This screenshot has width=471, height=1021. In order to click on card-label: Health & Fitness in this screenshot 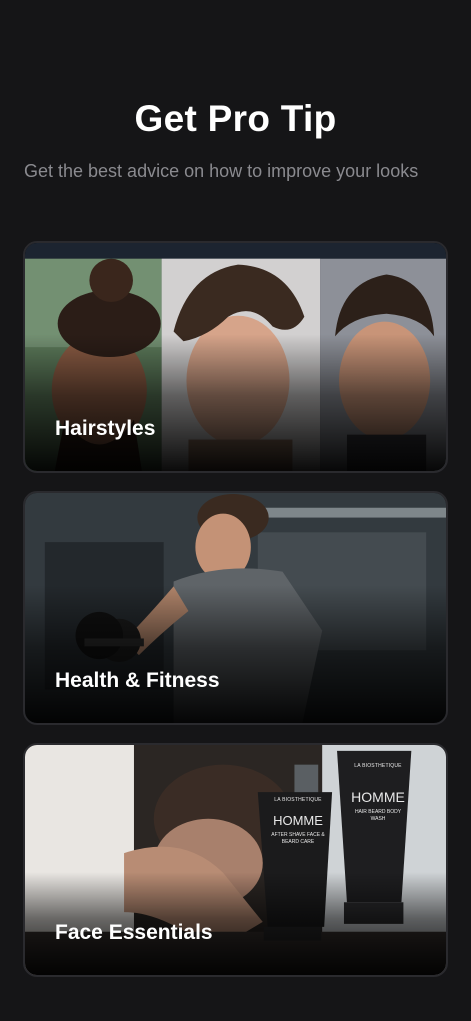, I will do `click(137, 680)`.